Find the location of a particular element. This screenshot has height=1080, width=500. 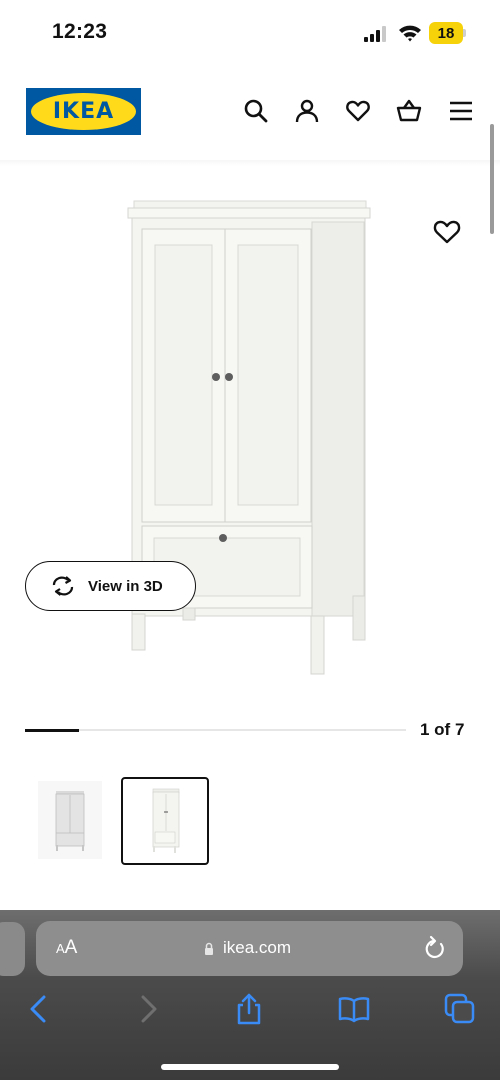

menu-icon is located at coordinates (461, 111).